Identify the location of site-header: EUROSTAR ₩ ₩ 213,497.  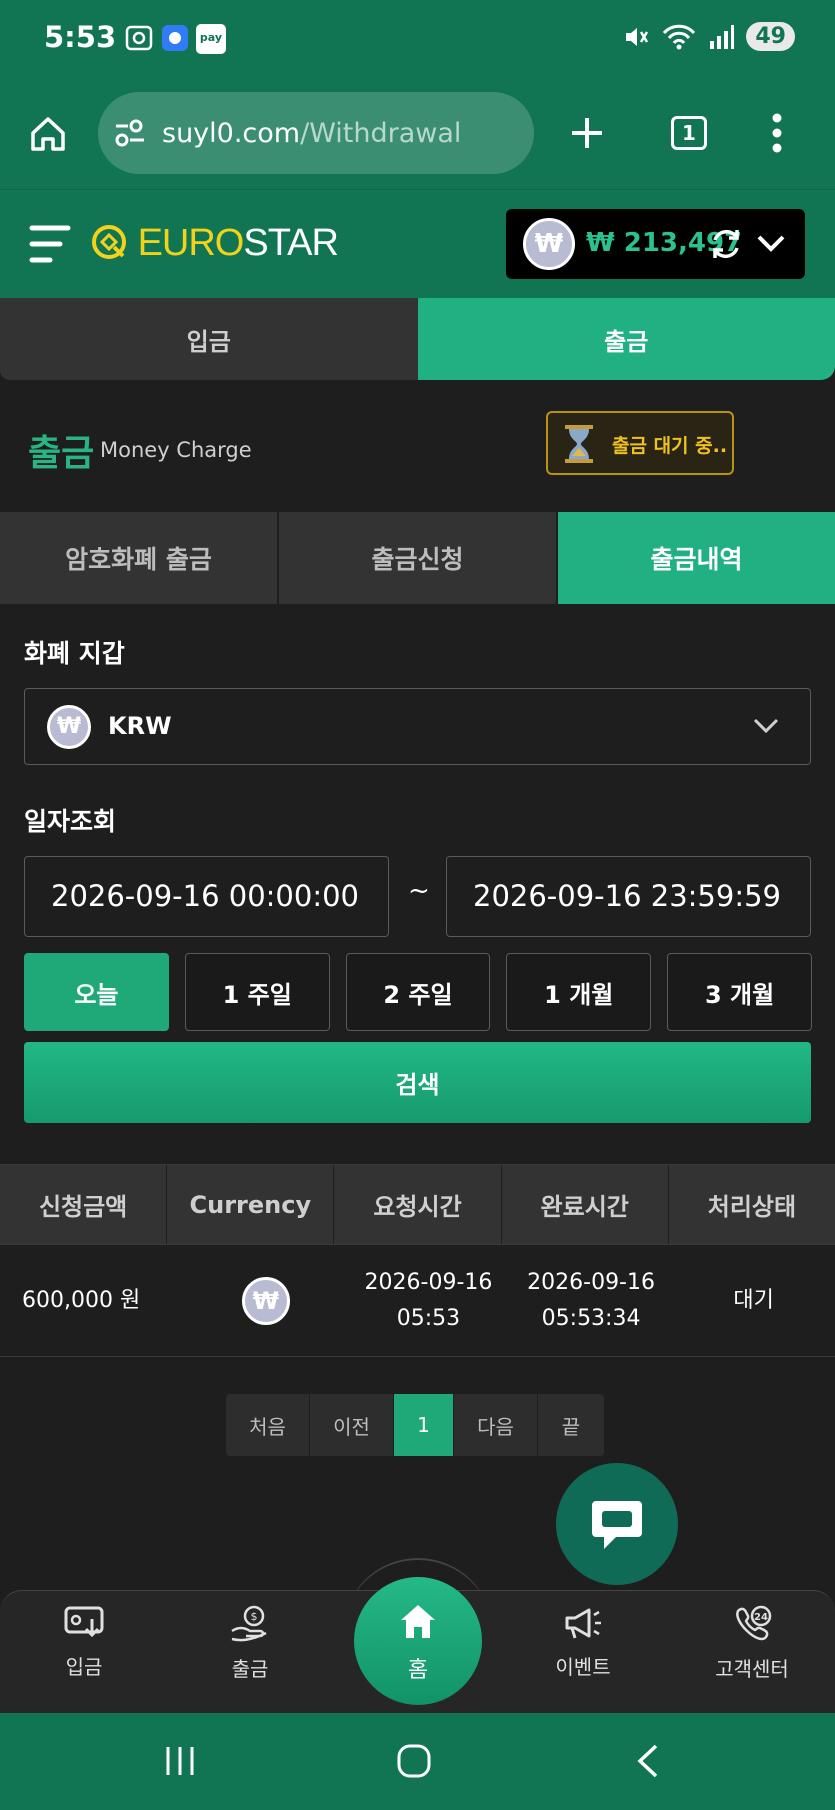
(417, 244).